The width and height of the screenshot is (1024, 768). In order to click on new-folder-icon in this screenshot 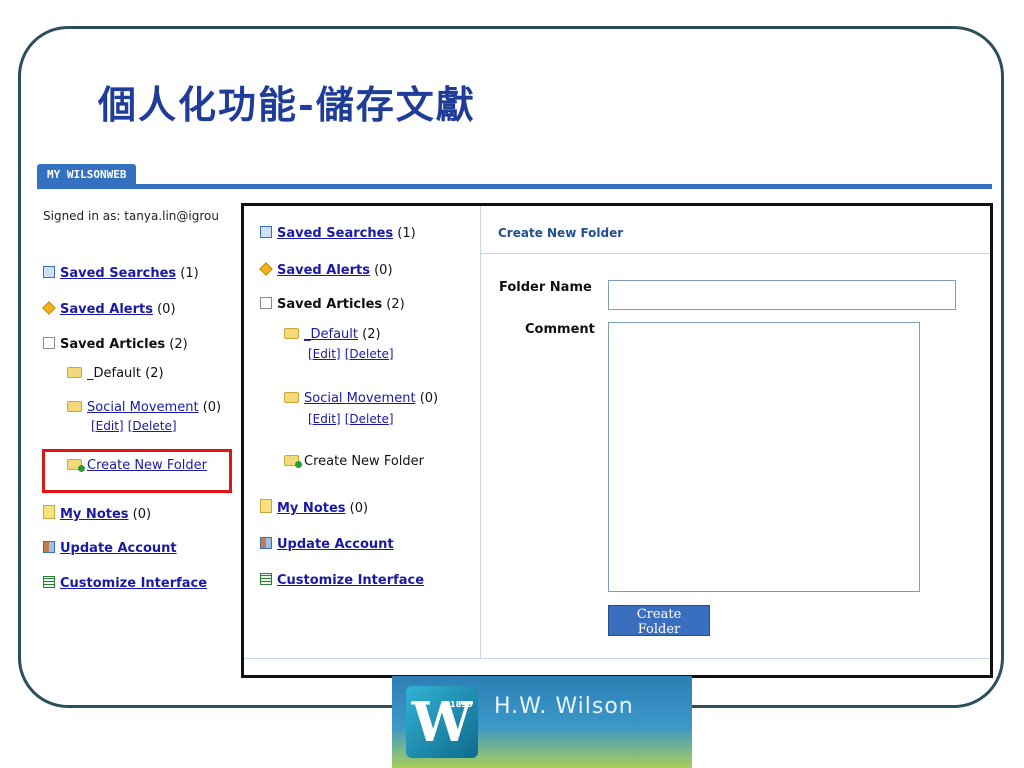, I will do `click(293, 461)`.